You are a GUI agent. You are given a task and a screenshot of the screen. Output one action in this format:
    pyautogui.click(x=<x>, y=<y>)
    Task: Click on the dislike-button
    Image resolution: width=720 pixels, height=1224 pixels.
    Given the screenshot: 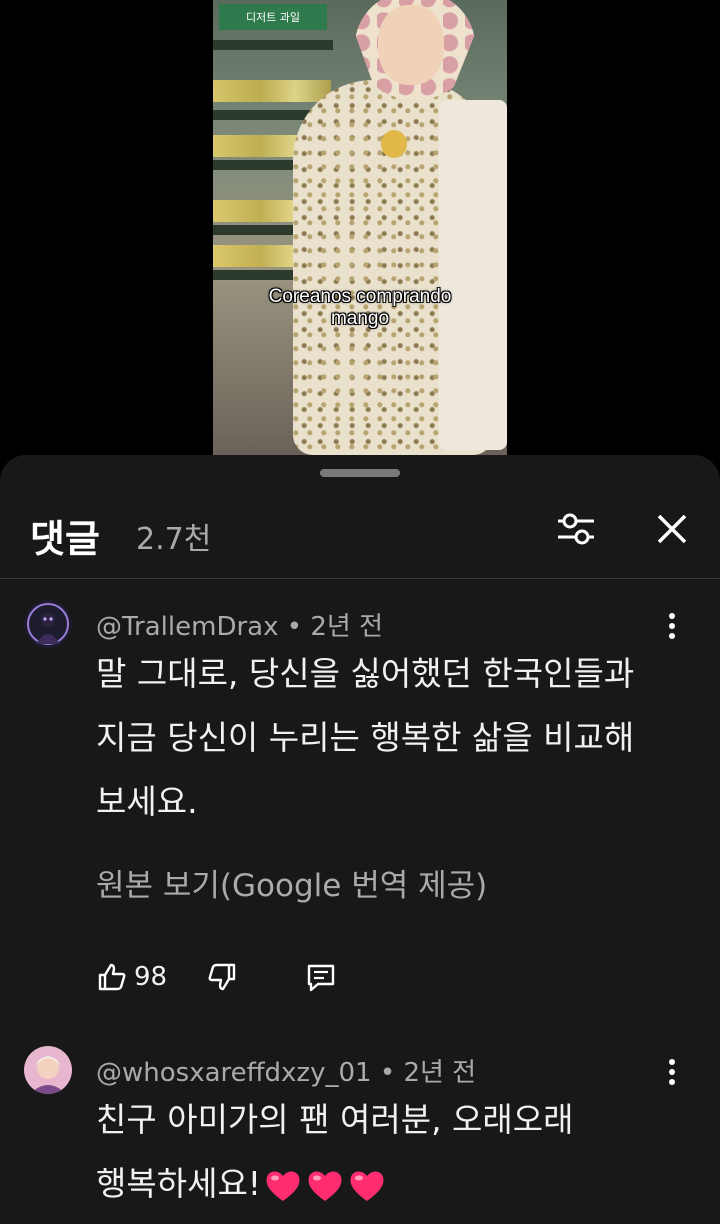 What is the action you would take?
    pyautogui.click(x=222, y=977)
    